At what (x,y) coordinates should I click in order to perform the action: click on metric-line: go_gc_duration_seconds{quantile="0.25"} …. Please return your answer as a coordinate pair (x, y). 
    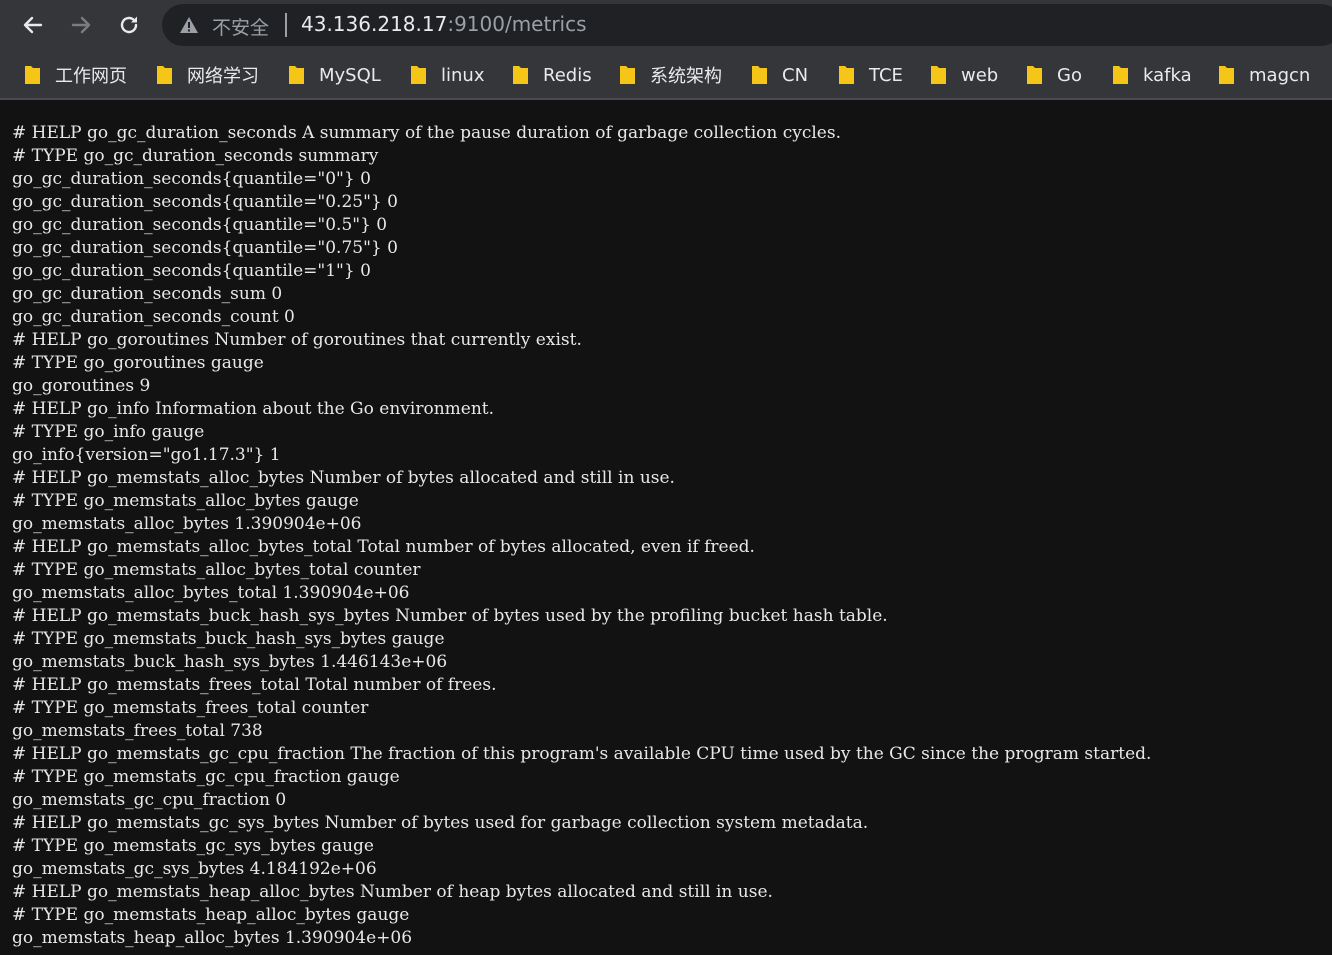
    Looking at the image, I should click on (205, 202).